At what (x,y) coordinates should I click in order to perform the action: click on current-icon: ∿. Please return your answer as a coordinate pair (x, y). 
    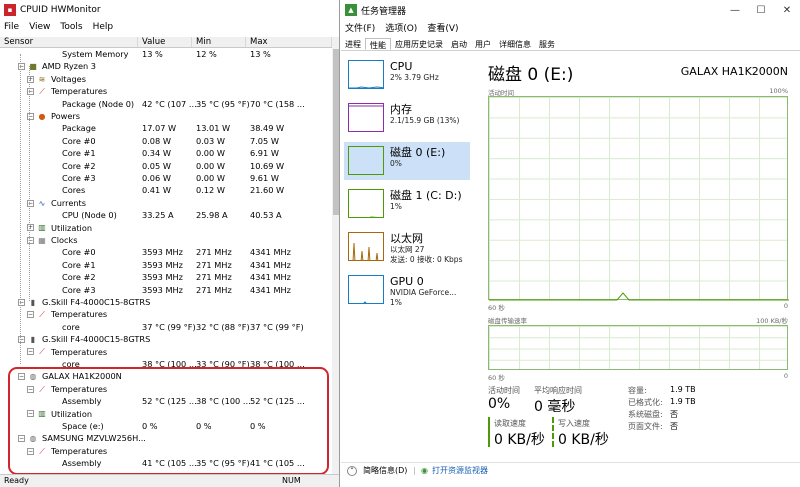
    Looking at the image, I should click on (42, 203).